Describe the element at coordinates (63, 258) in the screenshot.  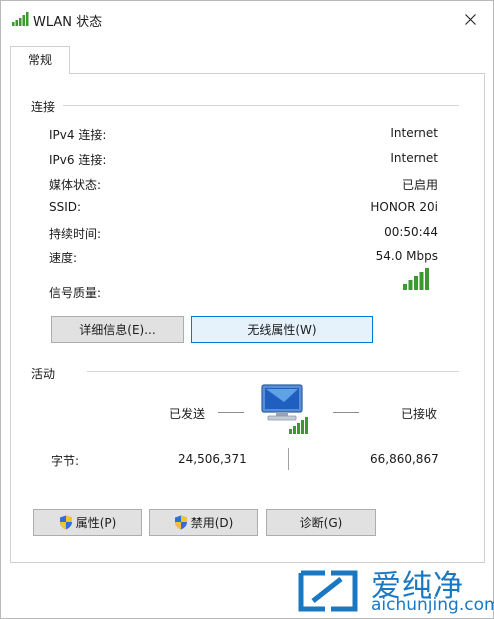
I see `speed-label: 速度:` at that location.